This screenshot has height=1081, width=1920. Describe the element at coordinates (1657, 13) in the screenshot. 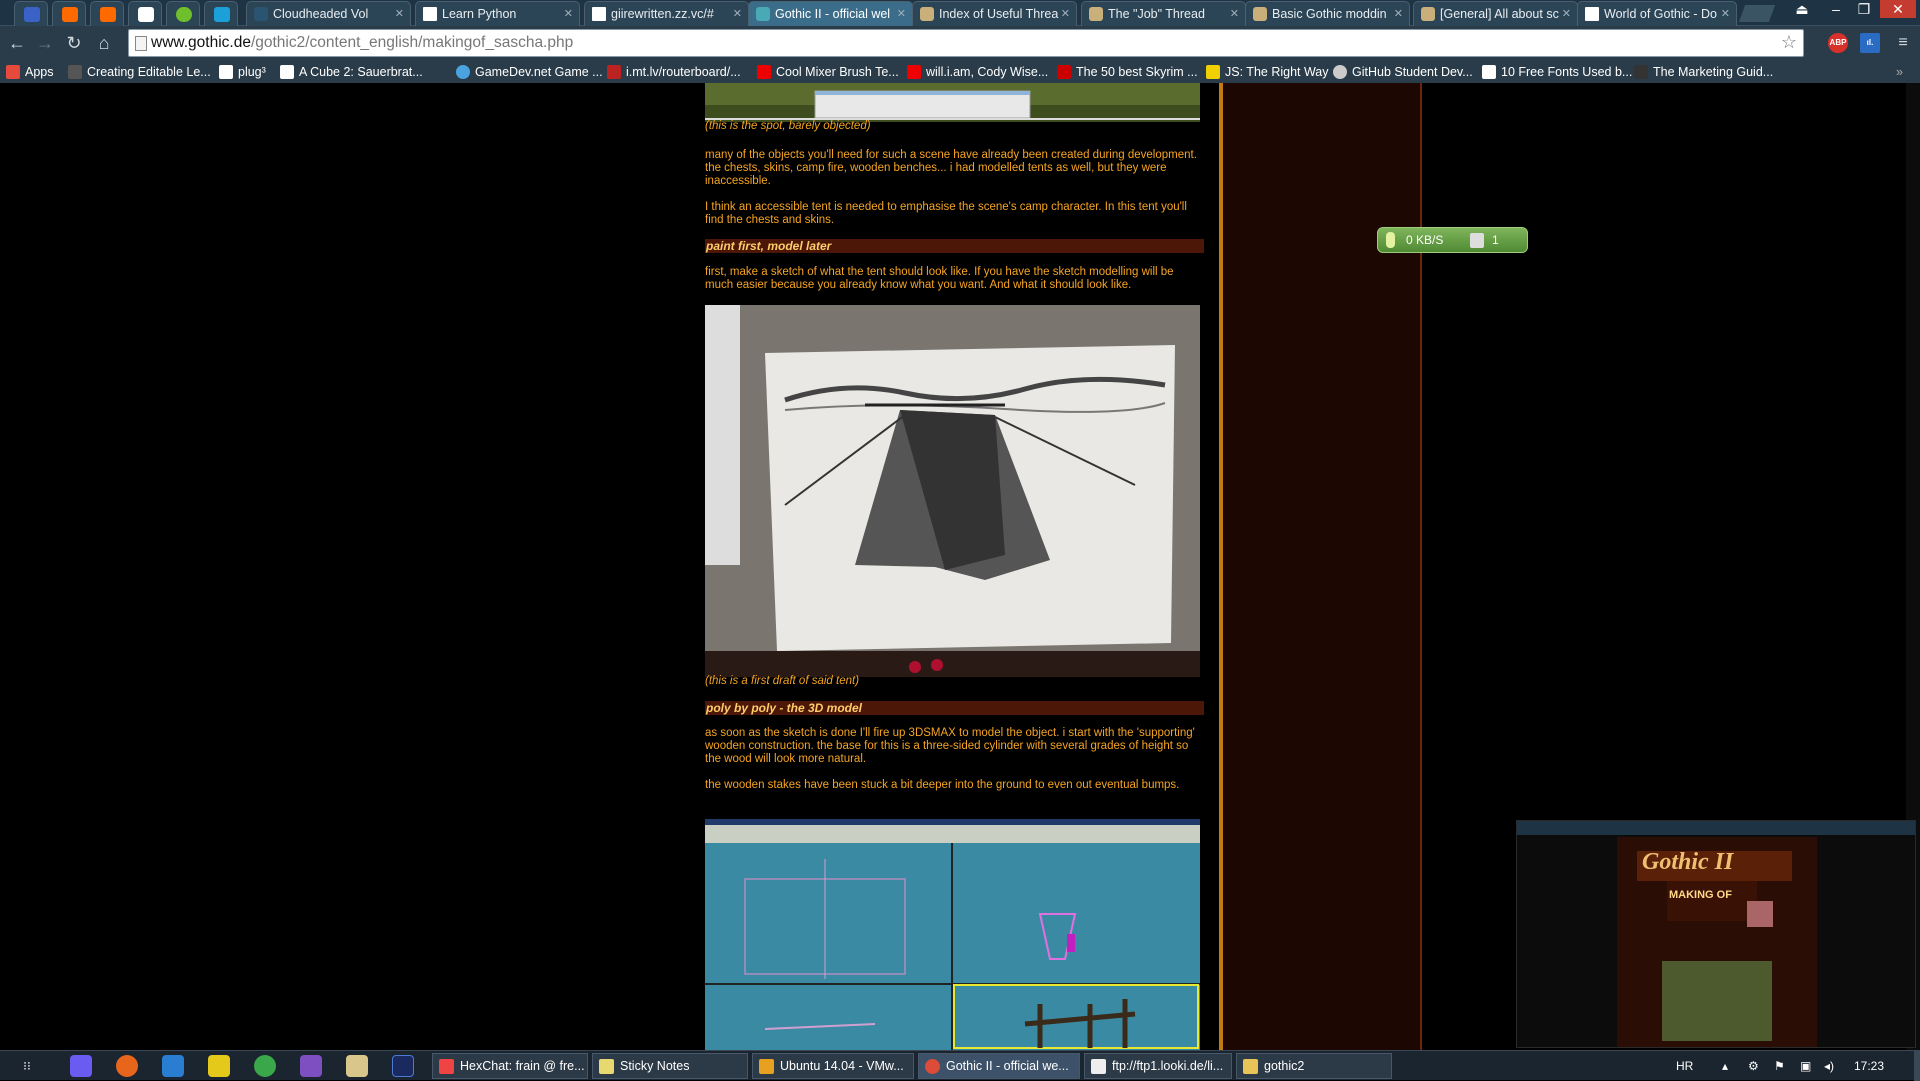

I see `tab-world-of-gothic: World of Gothic - Do ✕` at that location.